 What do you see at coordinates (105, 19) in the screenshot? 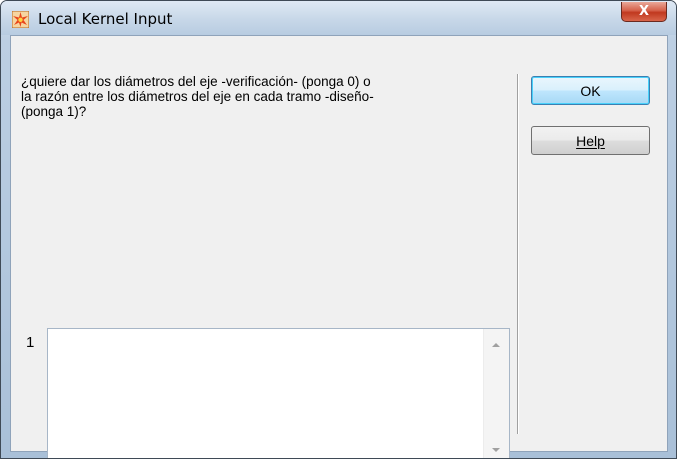
I see `window-title: Local Kernel Input` at bounding box center [105, 19].